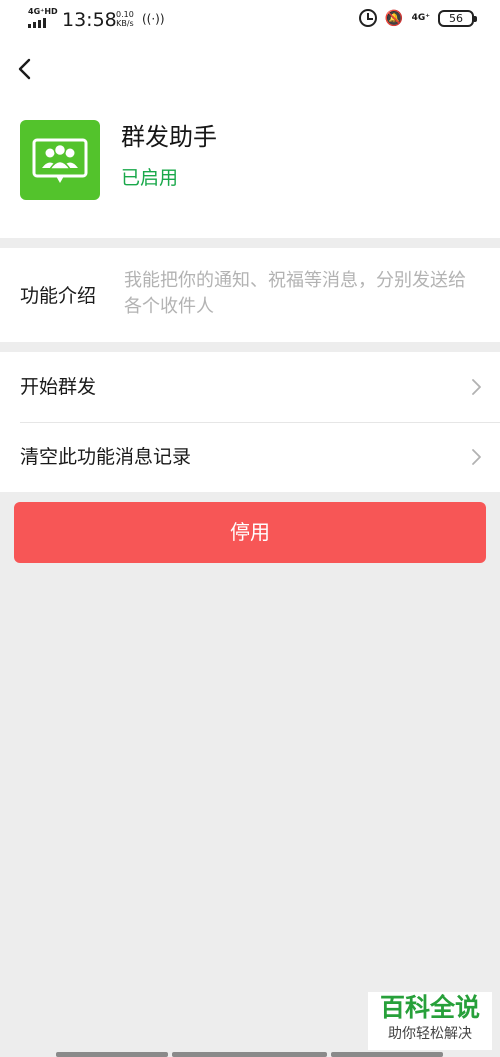 The height and width of the screenshot is (1057, 500). I want to click on disable-button: 停用, so click(250, 532).